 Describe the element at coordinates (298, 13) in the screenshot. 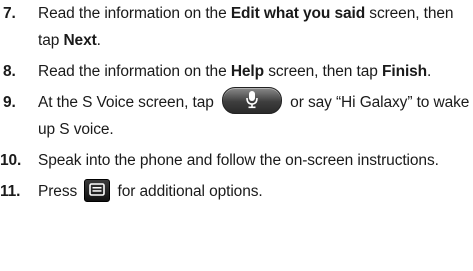

I see `screen-name: Edit what you said` at that location.